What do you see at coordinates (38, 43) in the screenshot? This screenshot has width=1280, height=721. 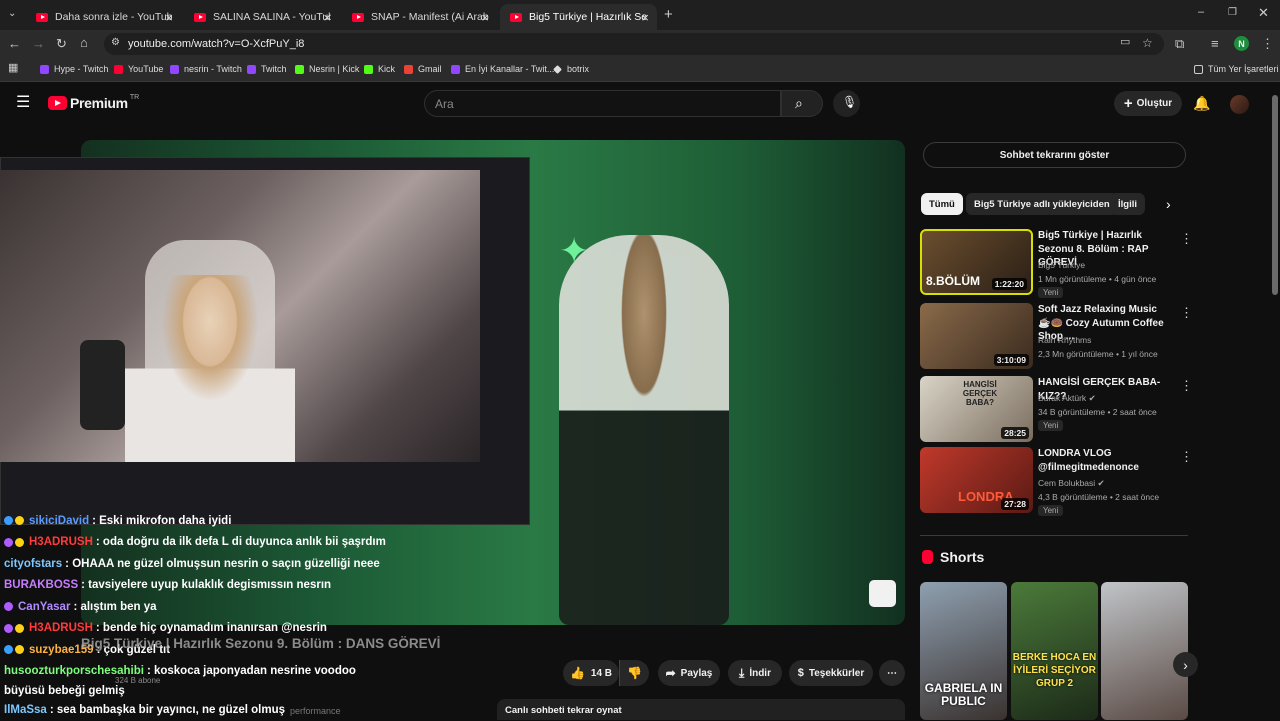 I see `forward-icon: →` at bounding box center [38, 43].